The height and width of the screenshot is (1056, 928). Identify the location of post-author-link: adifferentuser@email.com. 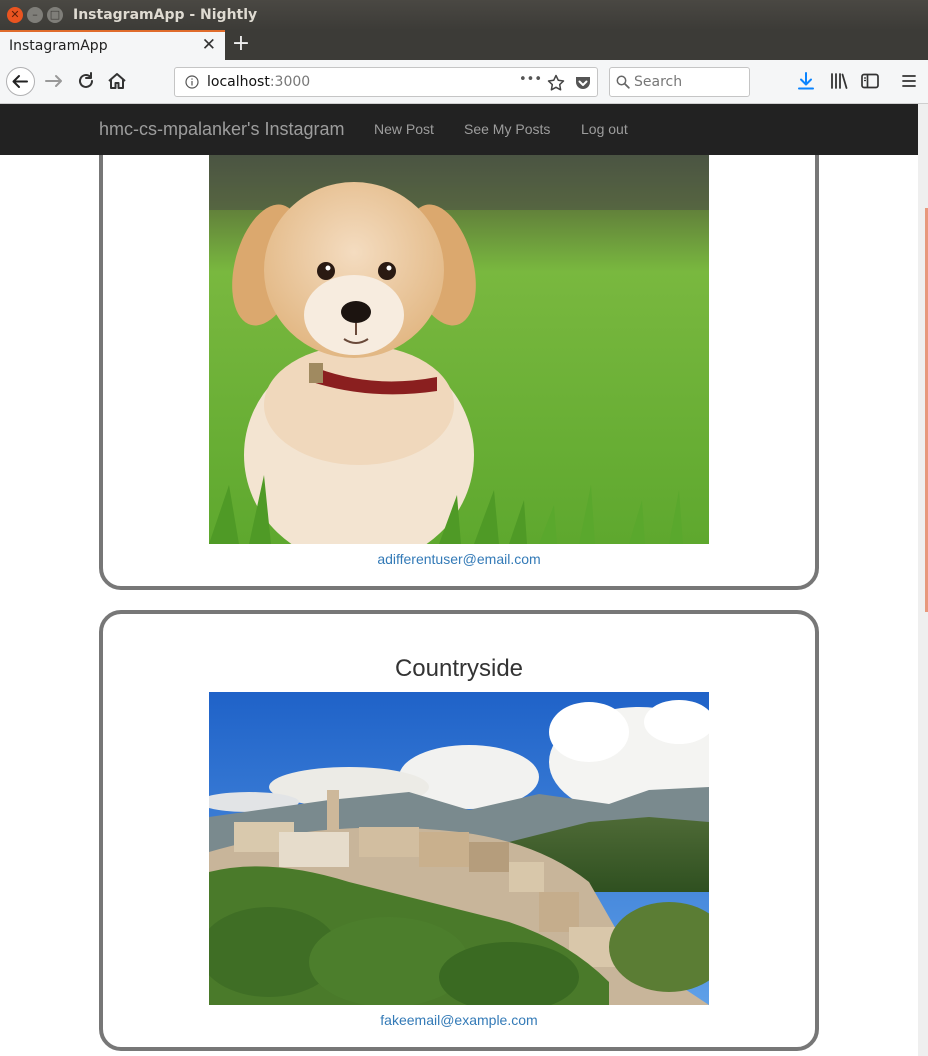
(459, 559).